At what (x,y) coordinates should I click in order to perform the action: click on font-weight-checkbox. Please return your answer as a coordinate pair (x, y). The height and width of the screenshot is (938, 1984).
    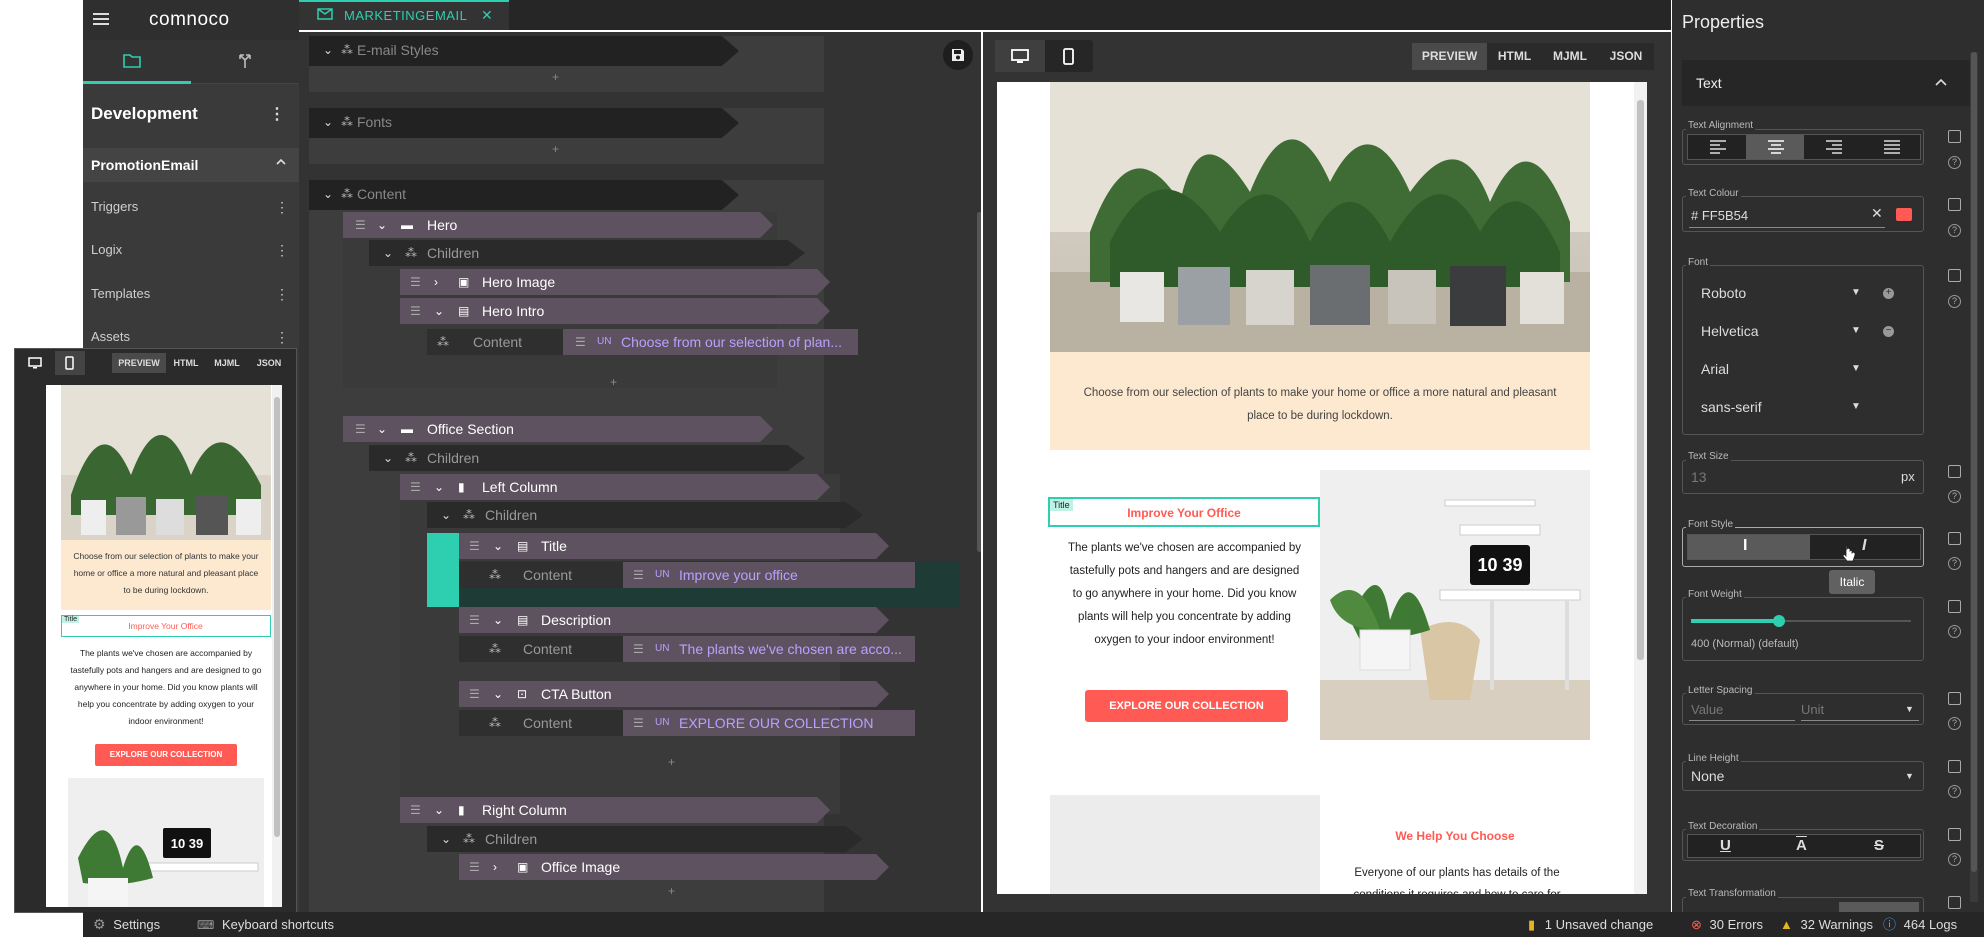
    Looking at the image, I should click on (1954, 606).